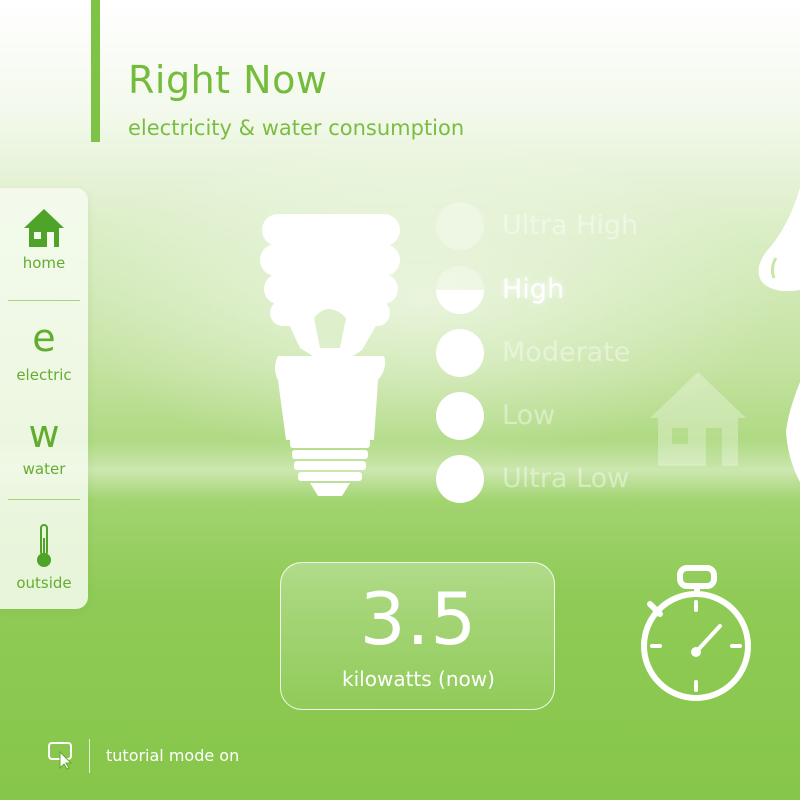  Describe the element at coordinates (566, 352) in the screenshot. I see `level-label: Moderate` at that location.